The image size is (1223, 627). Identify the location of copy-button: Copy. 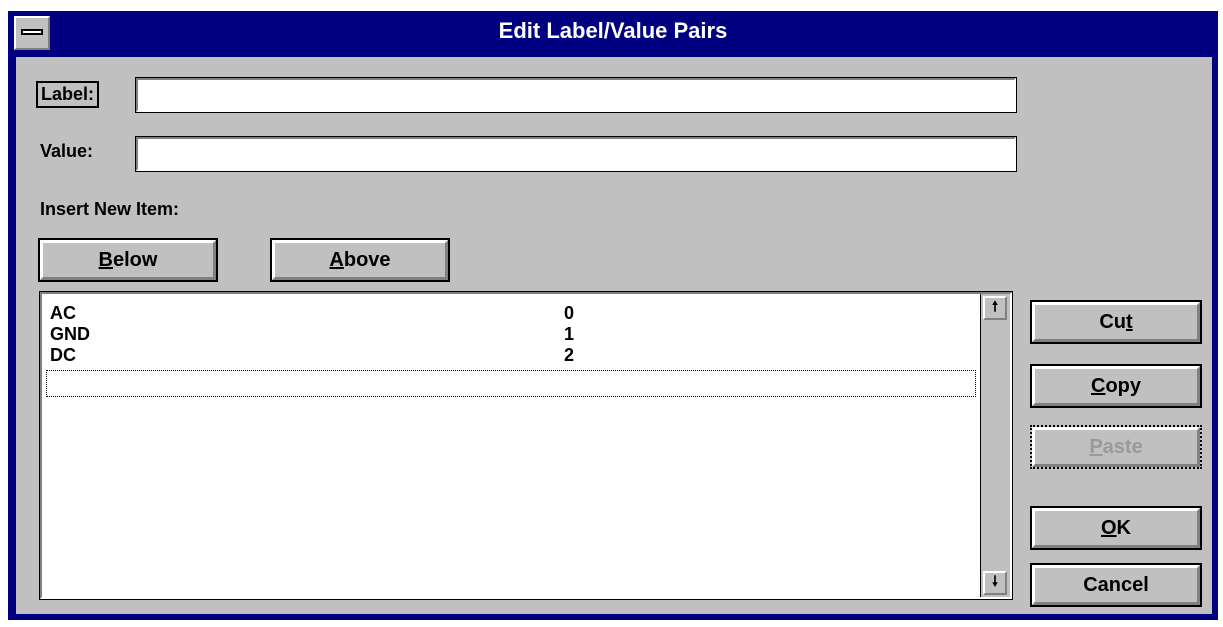
(1116, 386).